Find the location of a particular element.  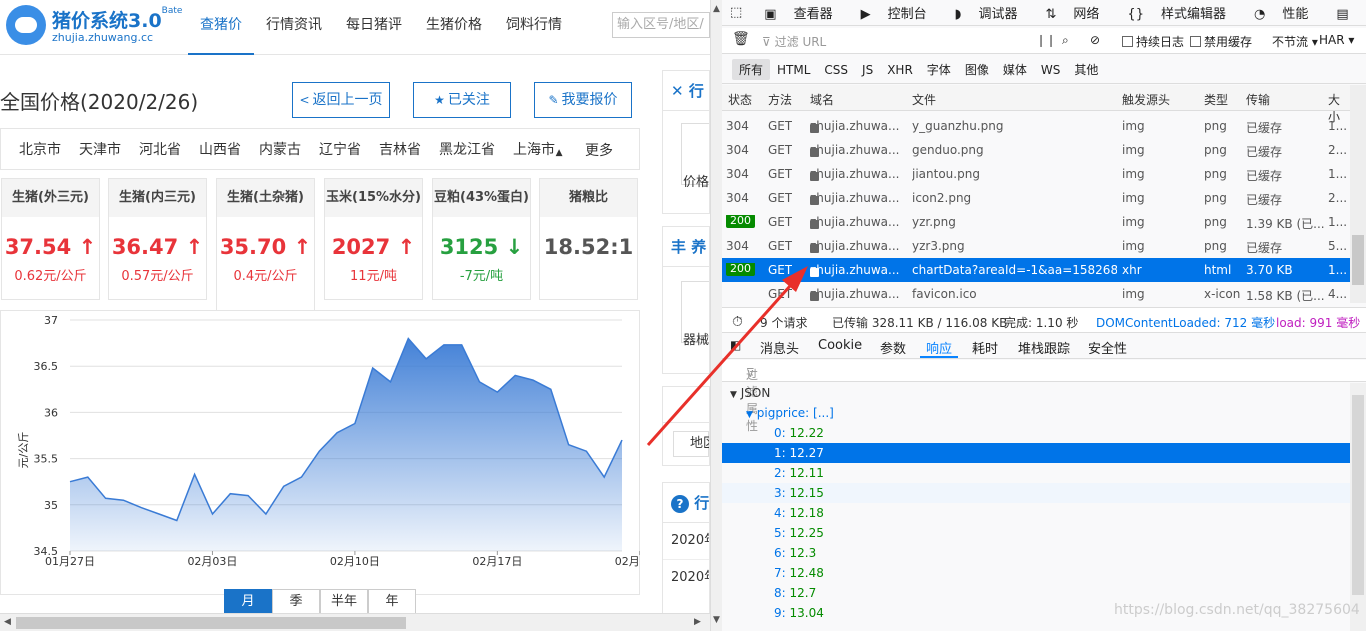

region-link: 河北省 is located at coordinates (160, 149).